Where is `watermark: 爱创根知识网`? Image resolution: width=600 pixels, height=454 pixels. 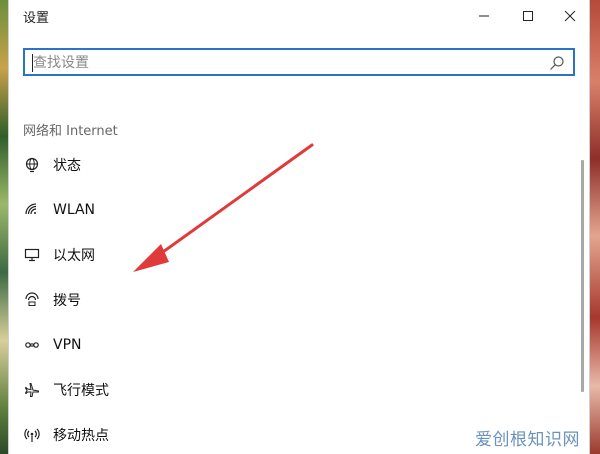 watermark: 爱创根知识网 is located at coordinates (527, 440).